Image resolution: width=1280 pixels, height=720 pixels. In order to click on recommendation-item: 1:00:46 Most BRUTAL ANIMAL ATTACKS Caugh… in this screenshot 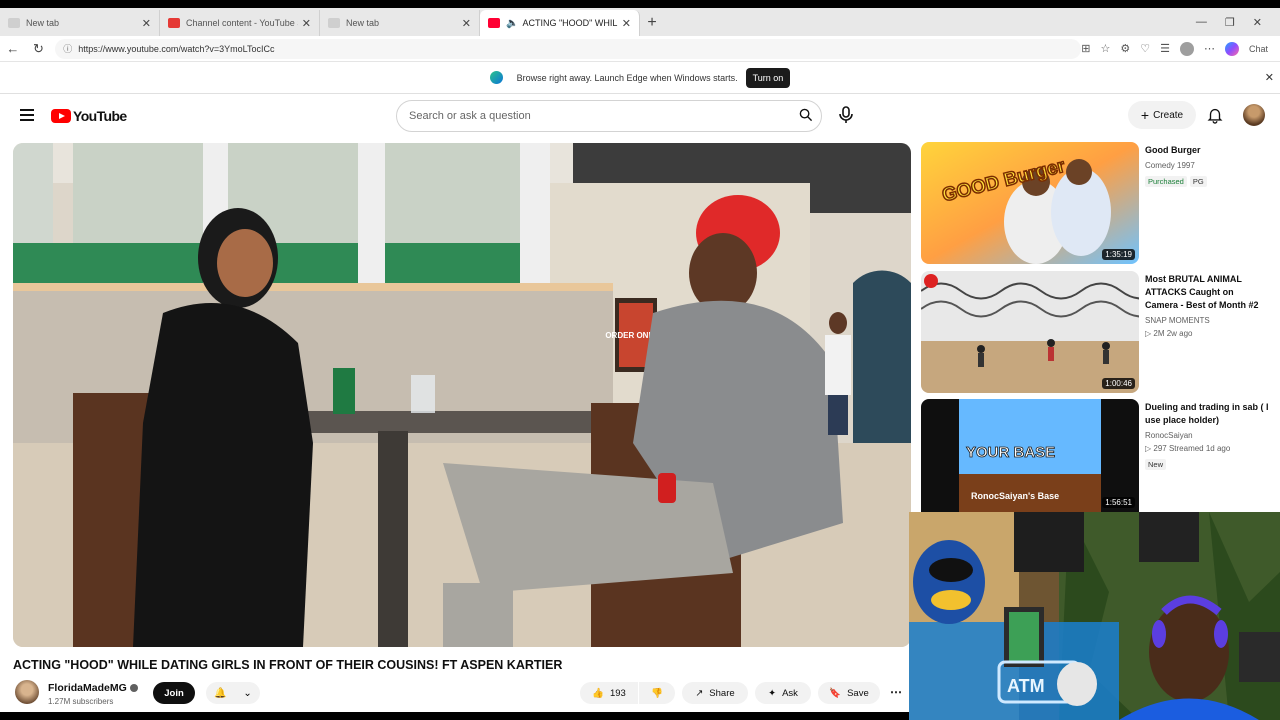, I will do `click(1096, 332)`.